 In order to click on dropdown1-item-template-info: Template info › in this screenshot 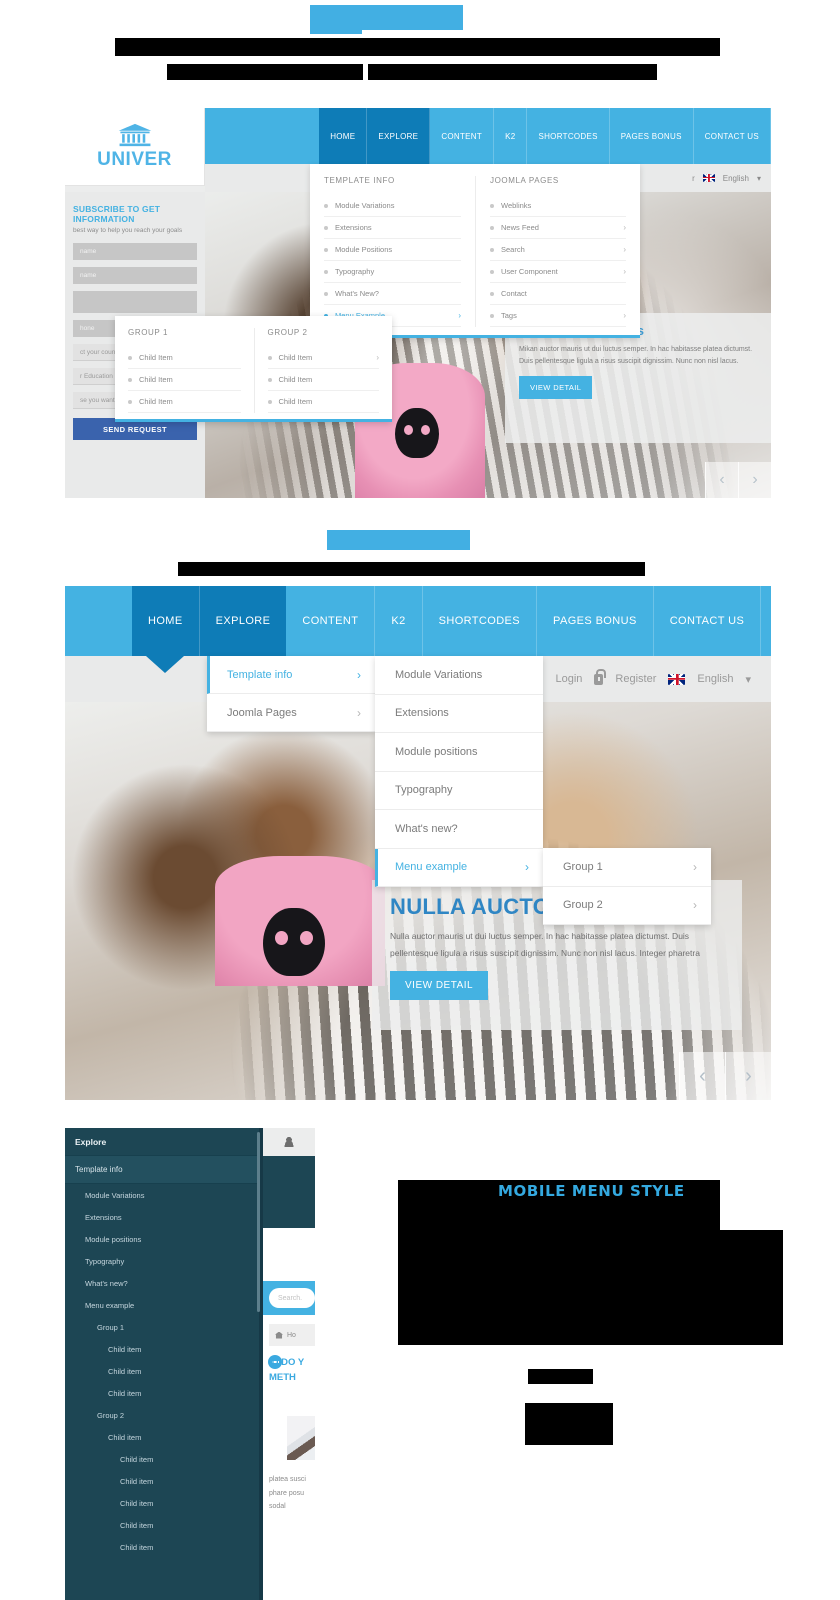, I will do `click(291, 675)`.